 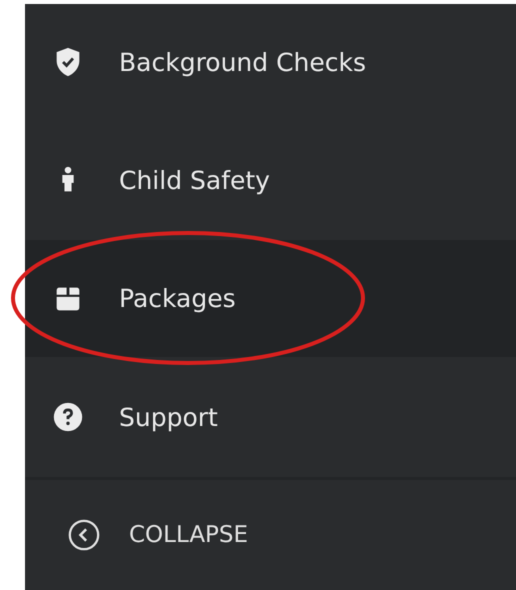 What do you see at coordinates (194, 180) in the screenshot?
I see `menu-item-label: Child Safety` at bounding box center [194, 180].